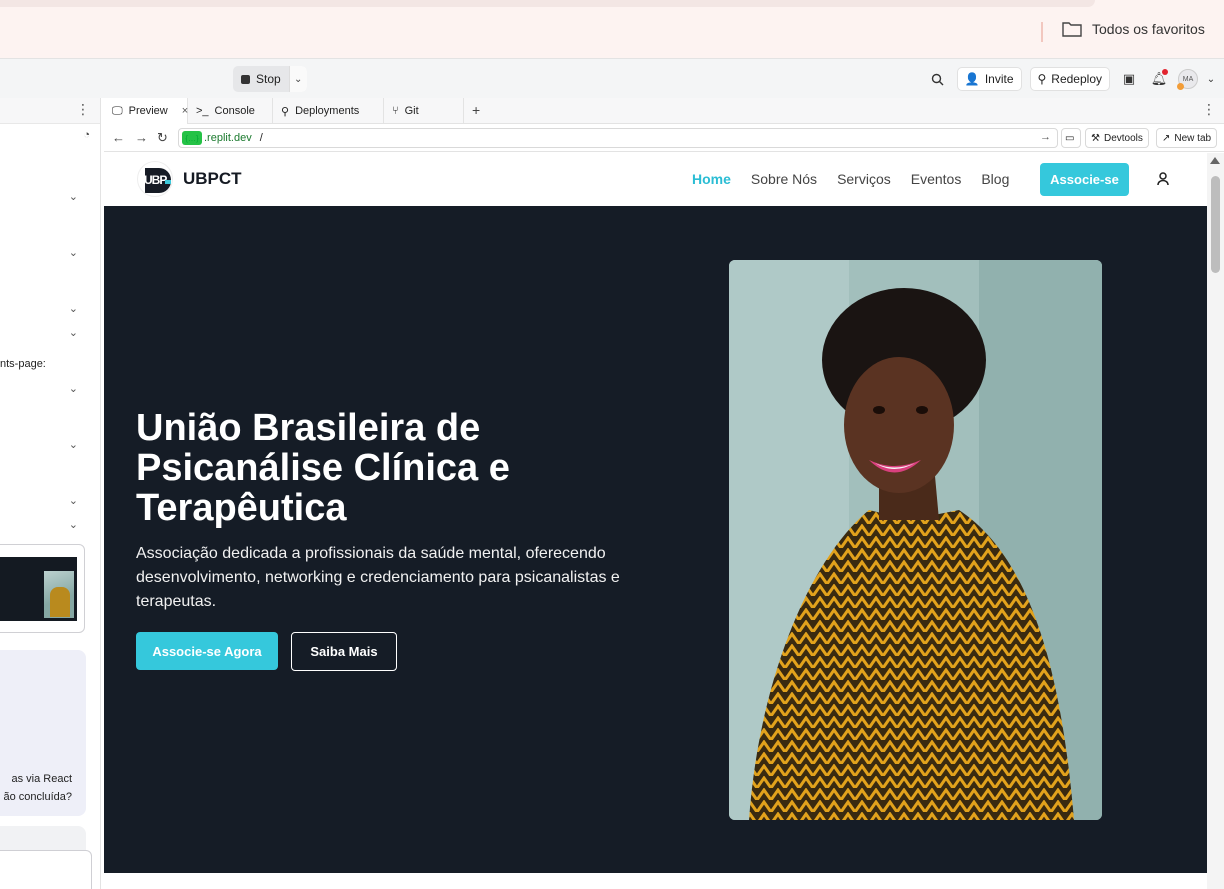  Describe the element at coordinates (864, 179) in the screenshot. I see `nav-link-servicos: Serviços` at that location.